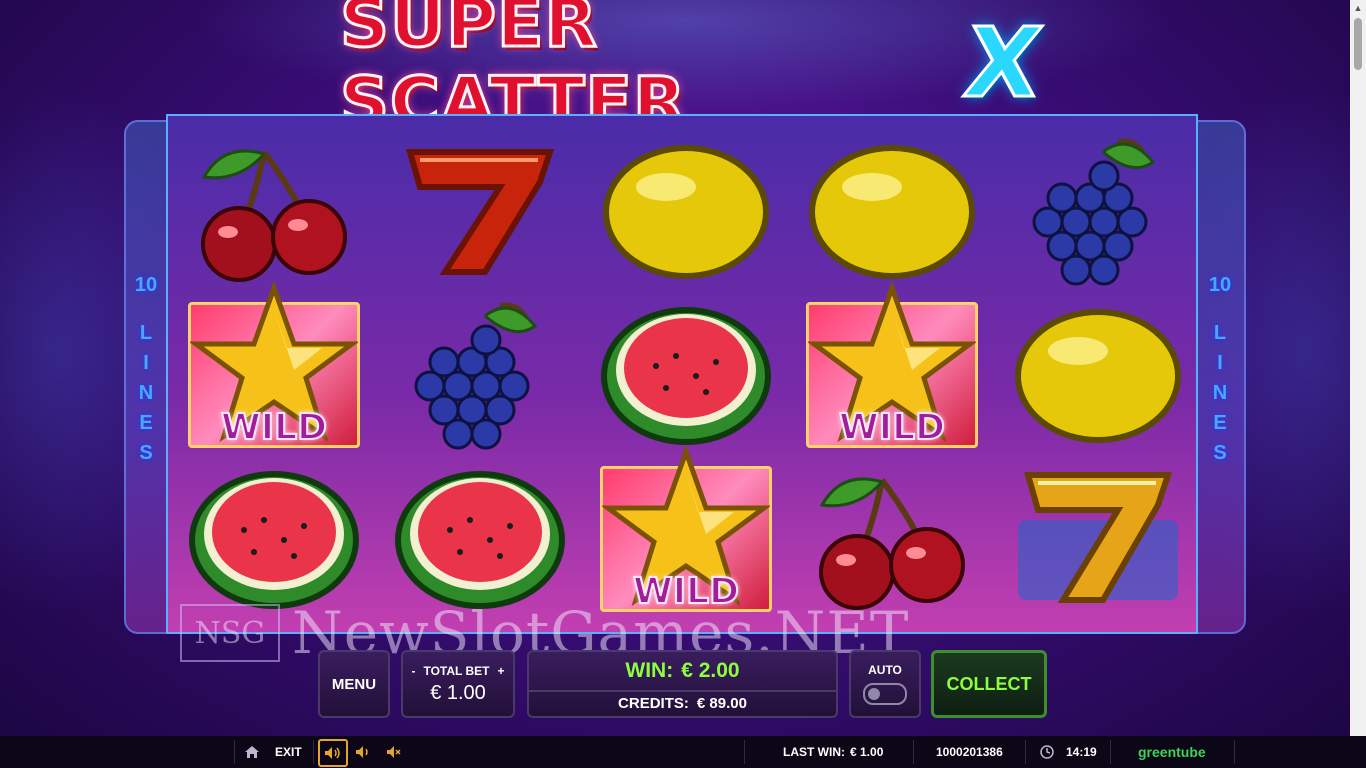 Image resolution: width=1366 pixels, height=768 pixels. I want to click on credits-label: CREDITS:, so click(653, 704).